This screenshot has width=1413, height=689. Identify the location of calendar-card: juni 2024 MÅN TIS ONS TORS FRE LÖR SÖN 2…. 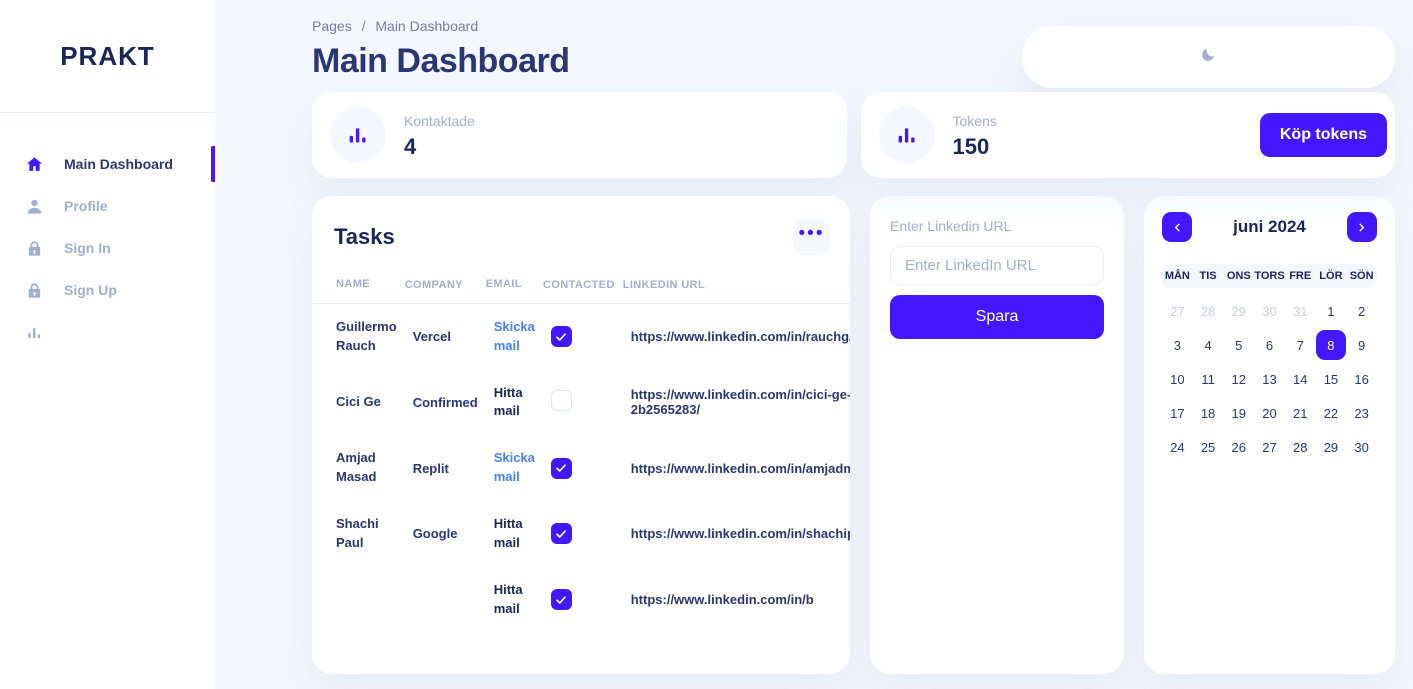
(1269, 435).